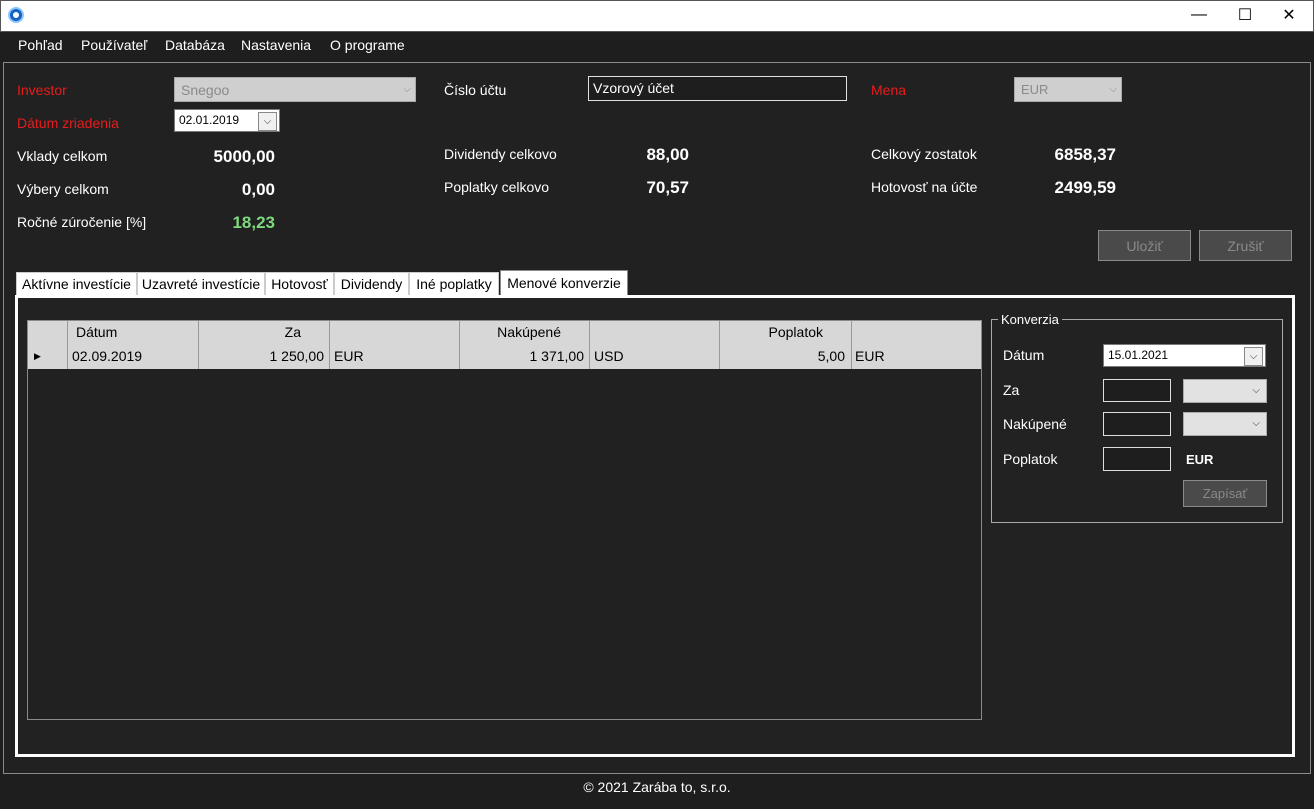 The image size is (1314, 809). I want to click on row-selector-icon: ▶, so click(48, 356).